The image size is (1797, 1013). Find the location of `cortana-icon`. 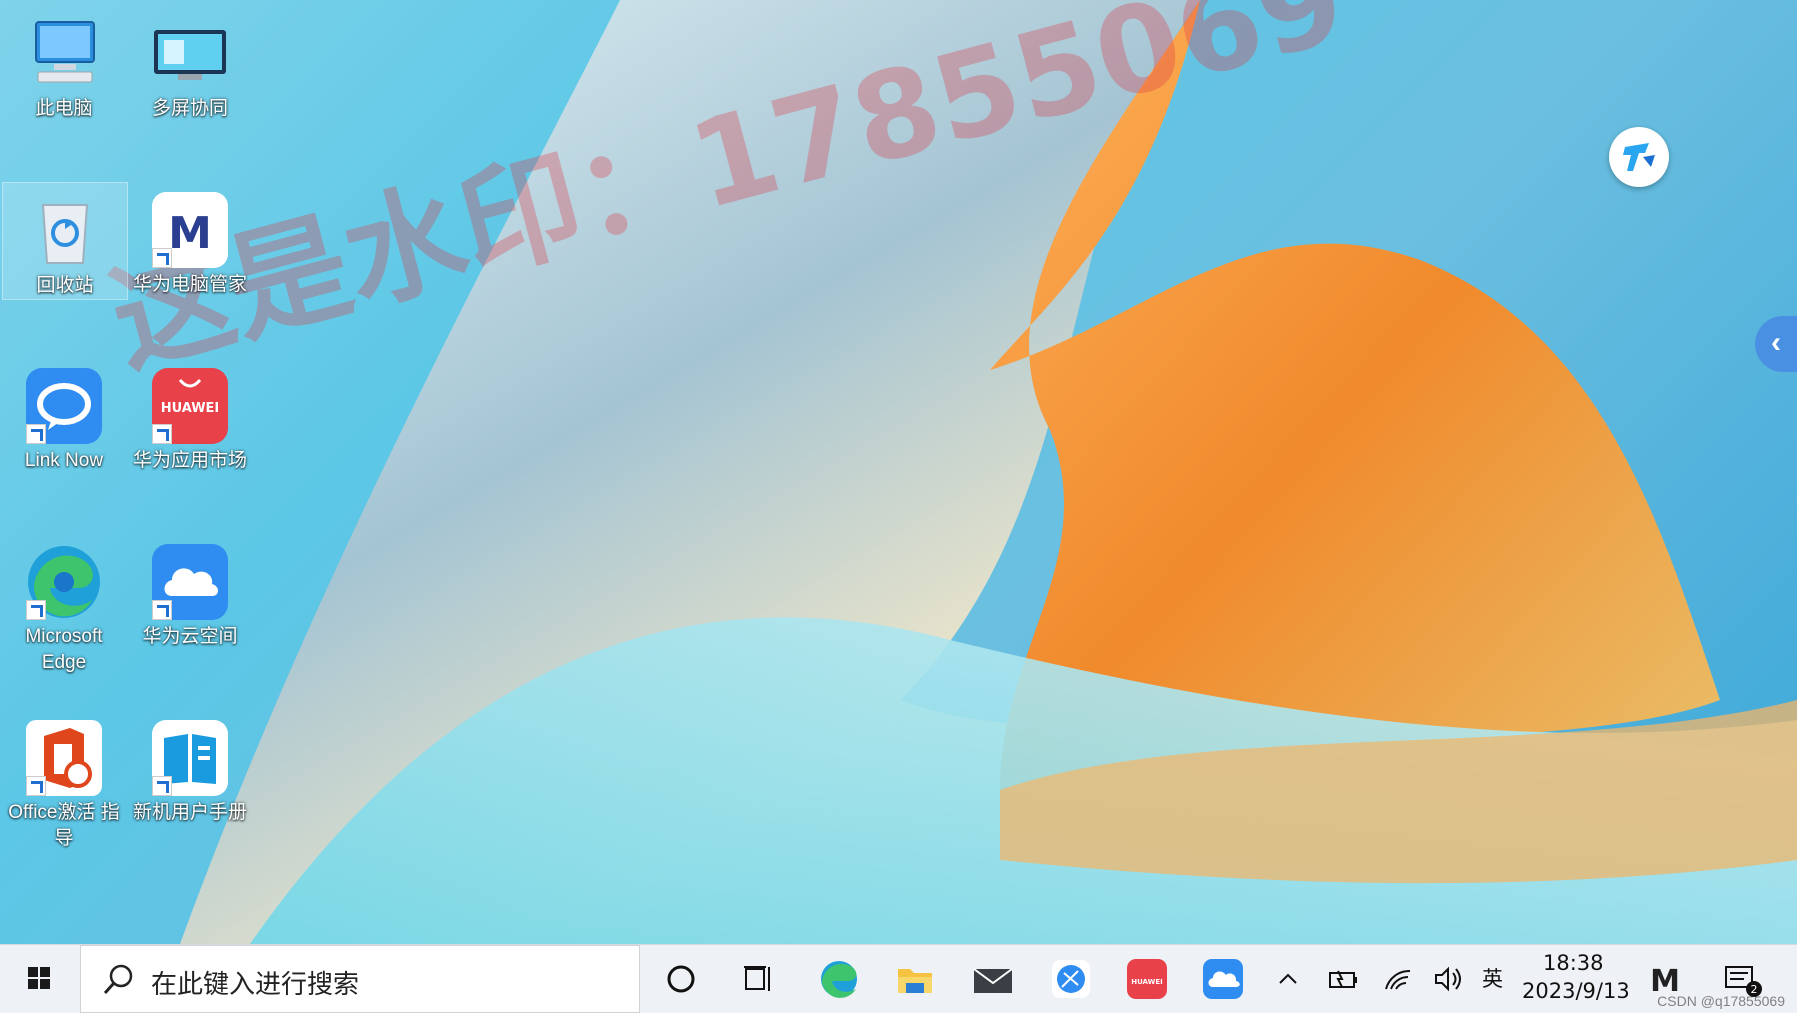

cortana-icon is located at coordinates (681, 979).